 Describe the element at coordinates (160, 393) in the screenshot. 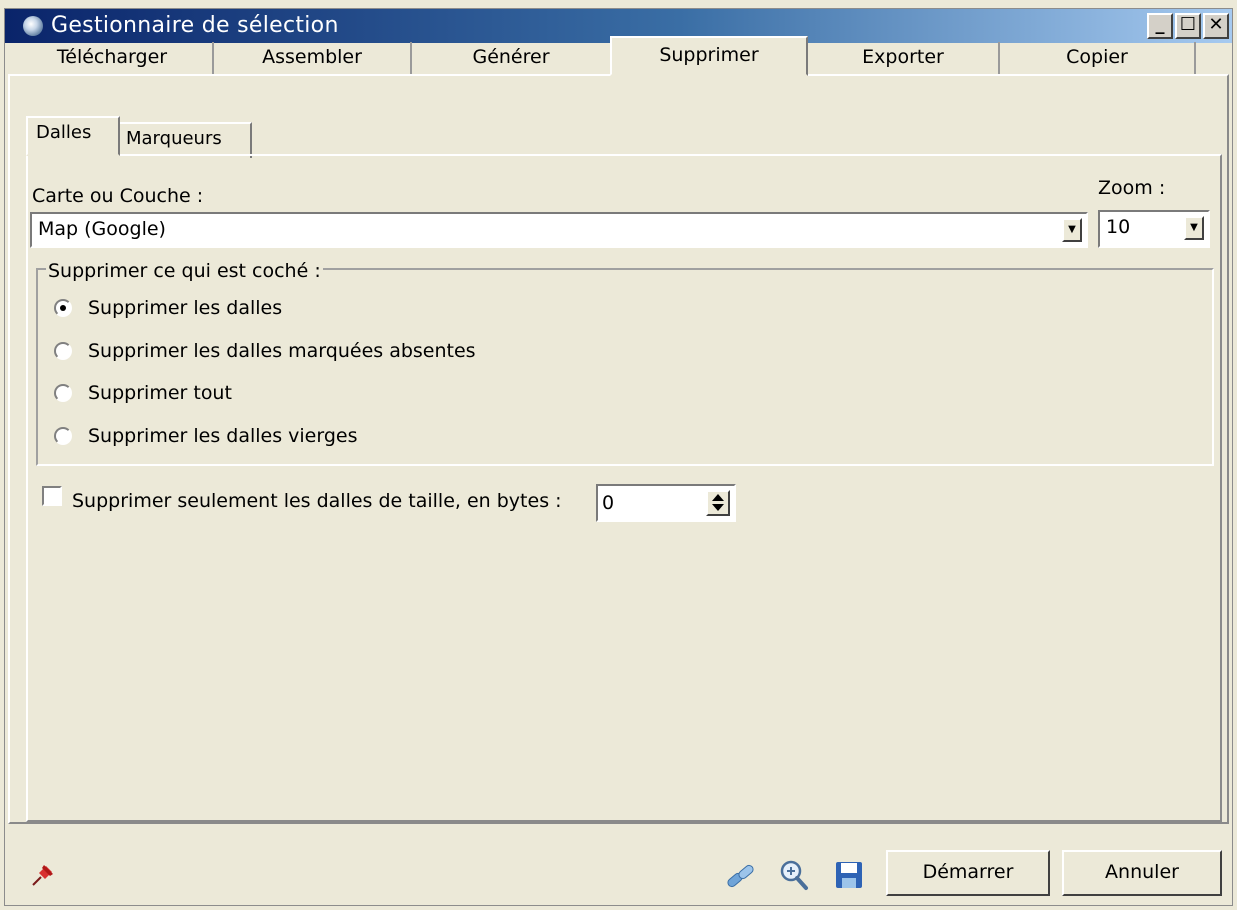

I see `radio-label: Supprimer tout` at that location.